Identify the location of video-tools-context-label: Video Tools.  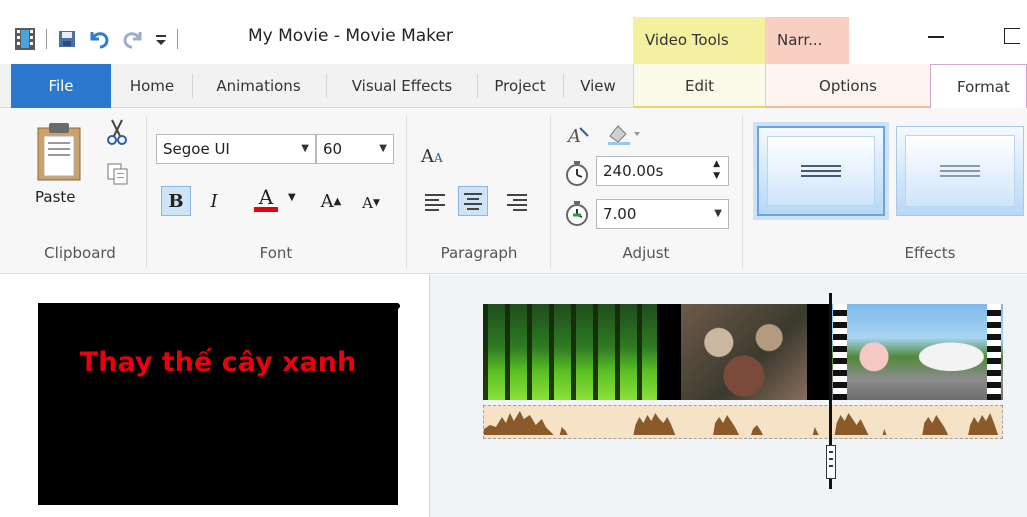
(699, 40).